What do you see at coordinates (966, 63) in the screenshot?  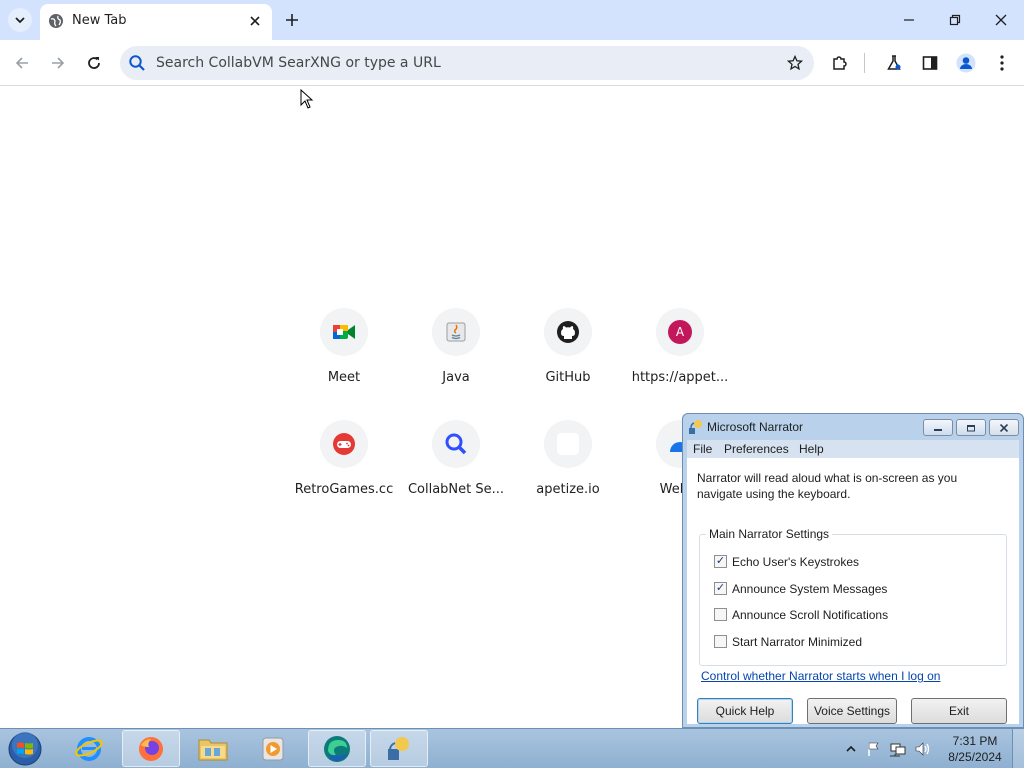 I see `profile-button` at bounding box center [966, 63].